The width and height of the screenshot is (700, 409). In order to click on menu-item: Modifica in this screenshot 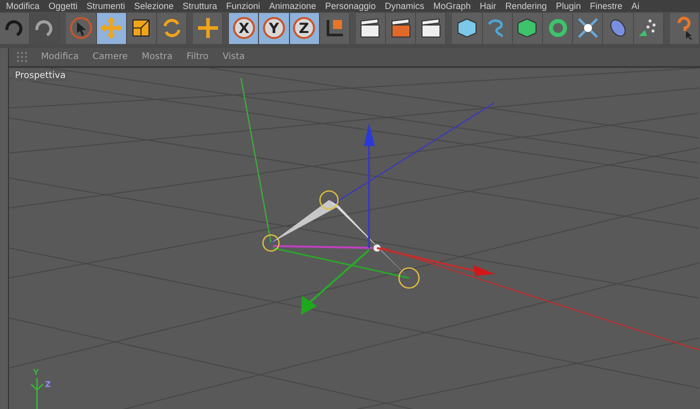, I will do `click(23, 6)`.